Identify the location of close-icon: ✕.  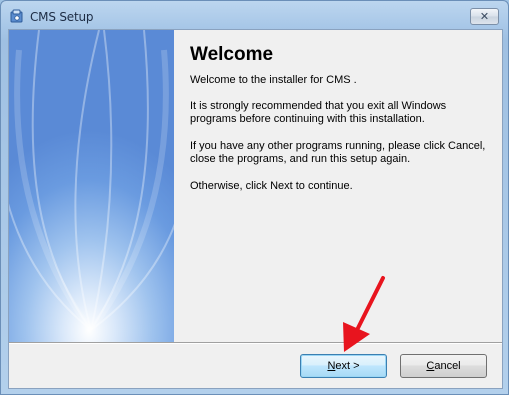
(484, 16).